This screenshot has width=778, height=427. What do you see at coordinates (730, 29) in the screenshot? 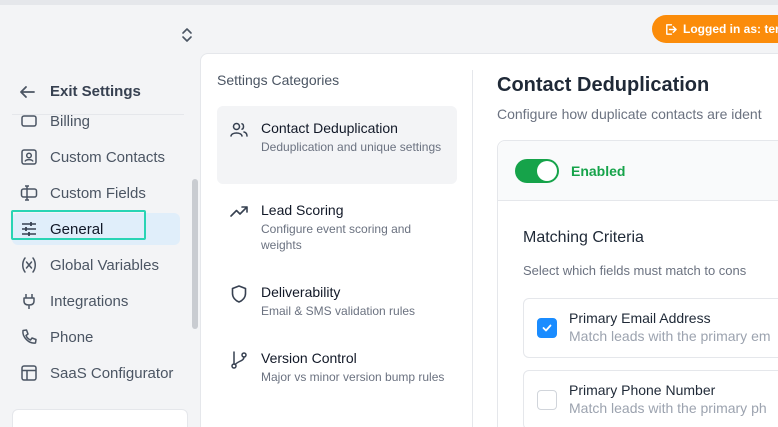
I see `logged-in-label: Logged in as: ter` at bounding box center [730, 29].